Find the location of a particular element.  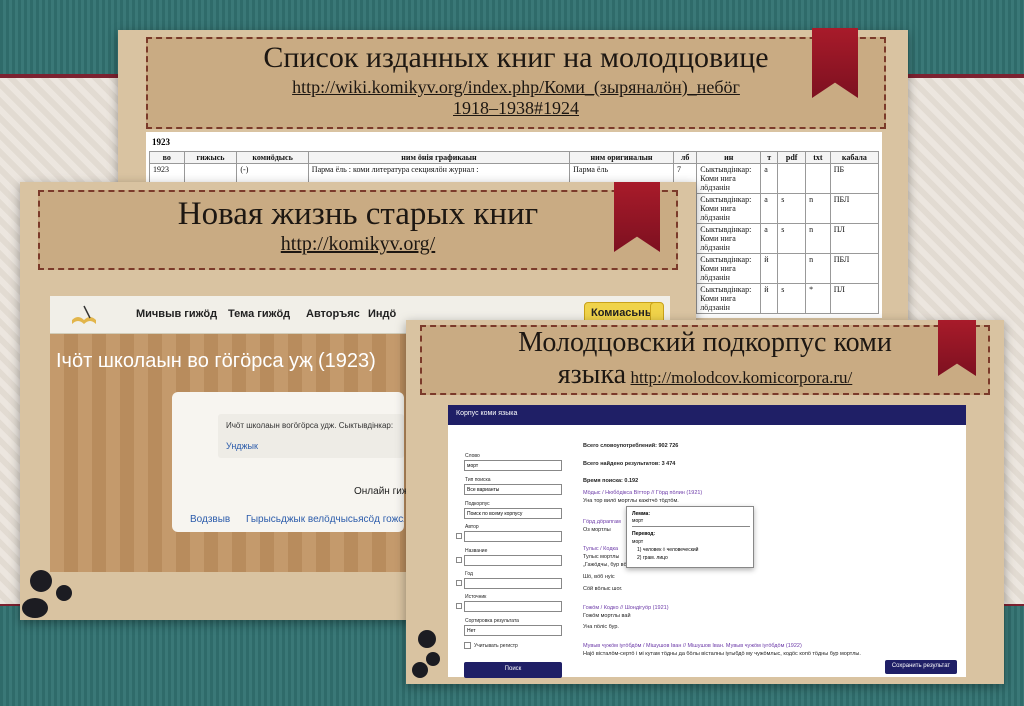

word-label: Слово is located at coordinates (472, 456).